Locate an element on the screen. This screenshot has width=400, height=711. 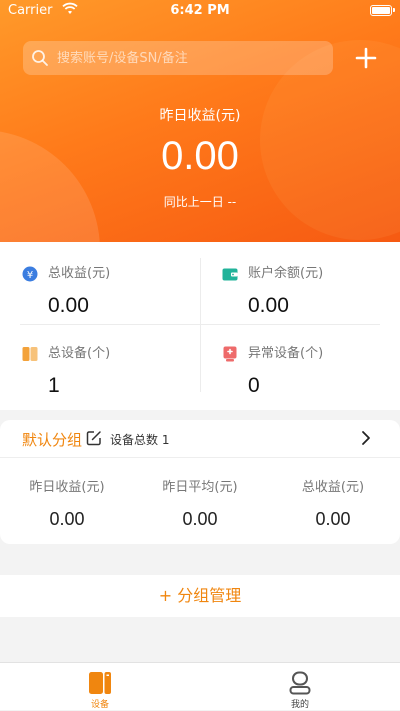
edit-icon is located at coordinates (94, 438).